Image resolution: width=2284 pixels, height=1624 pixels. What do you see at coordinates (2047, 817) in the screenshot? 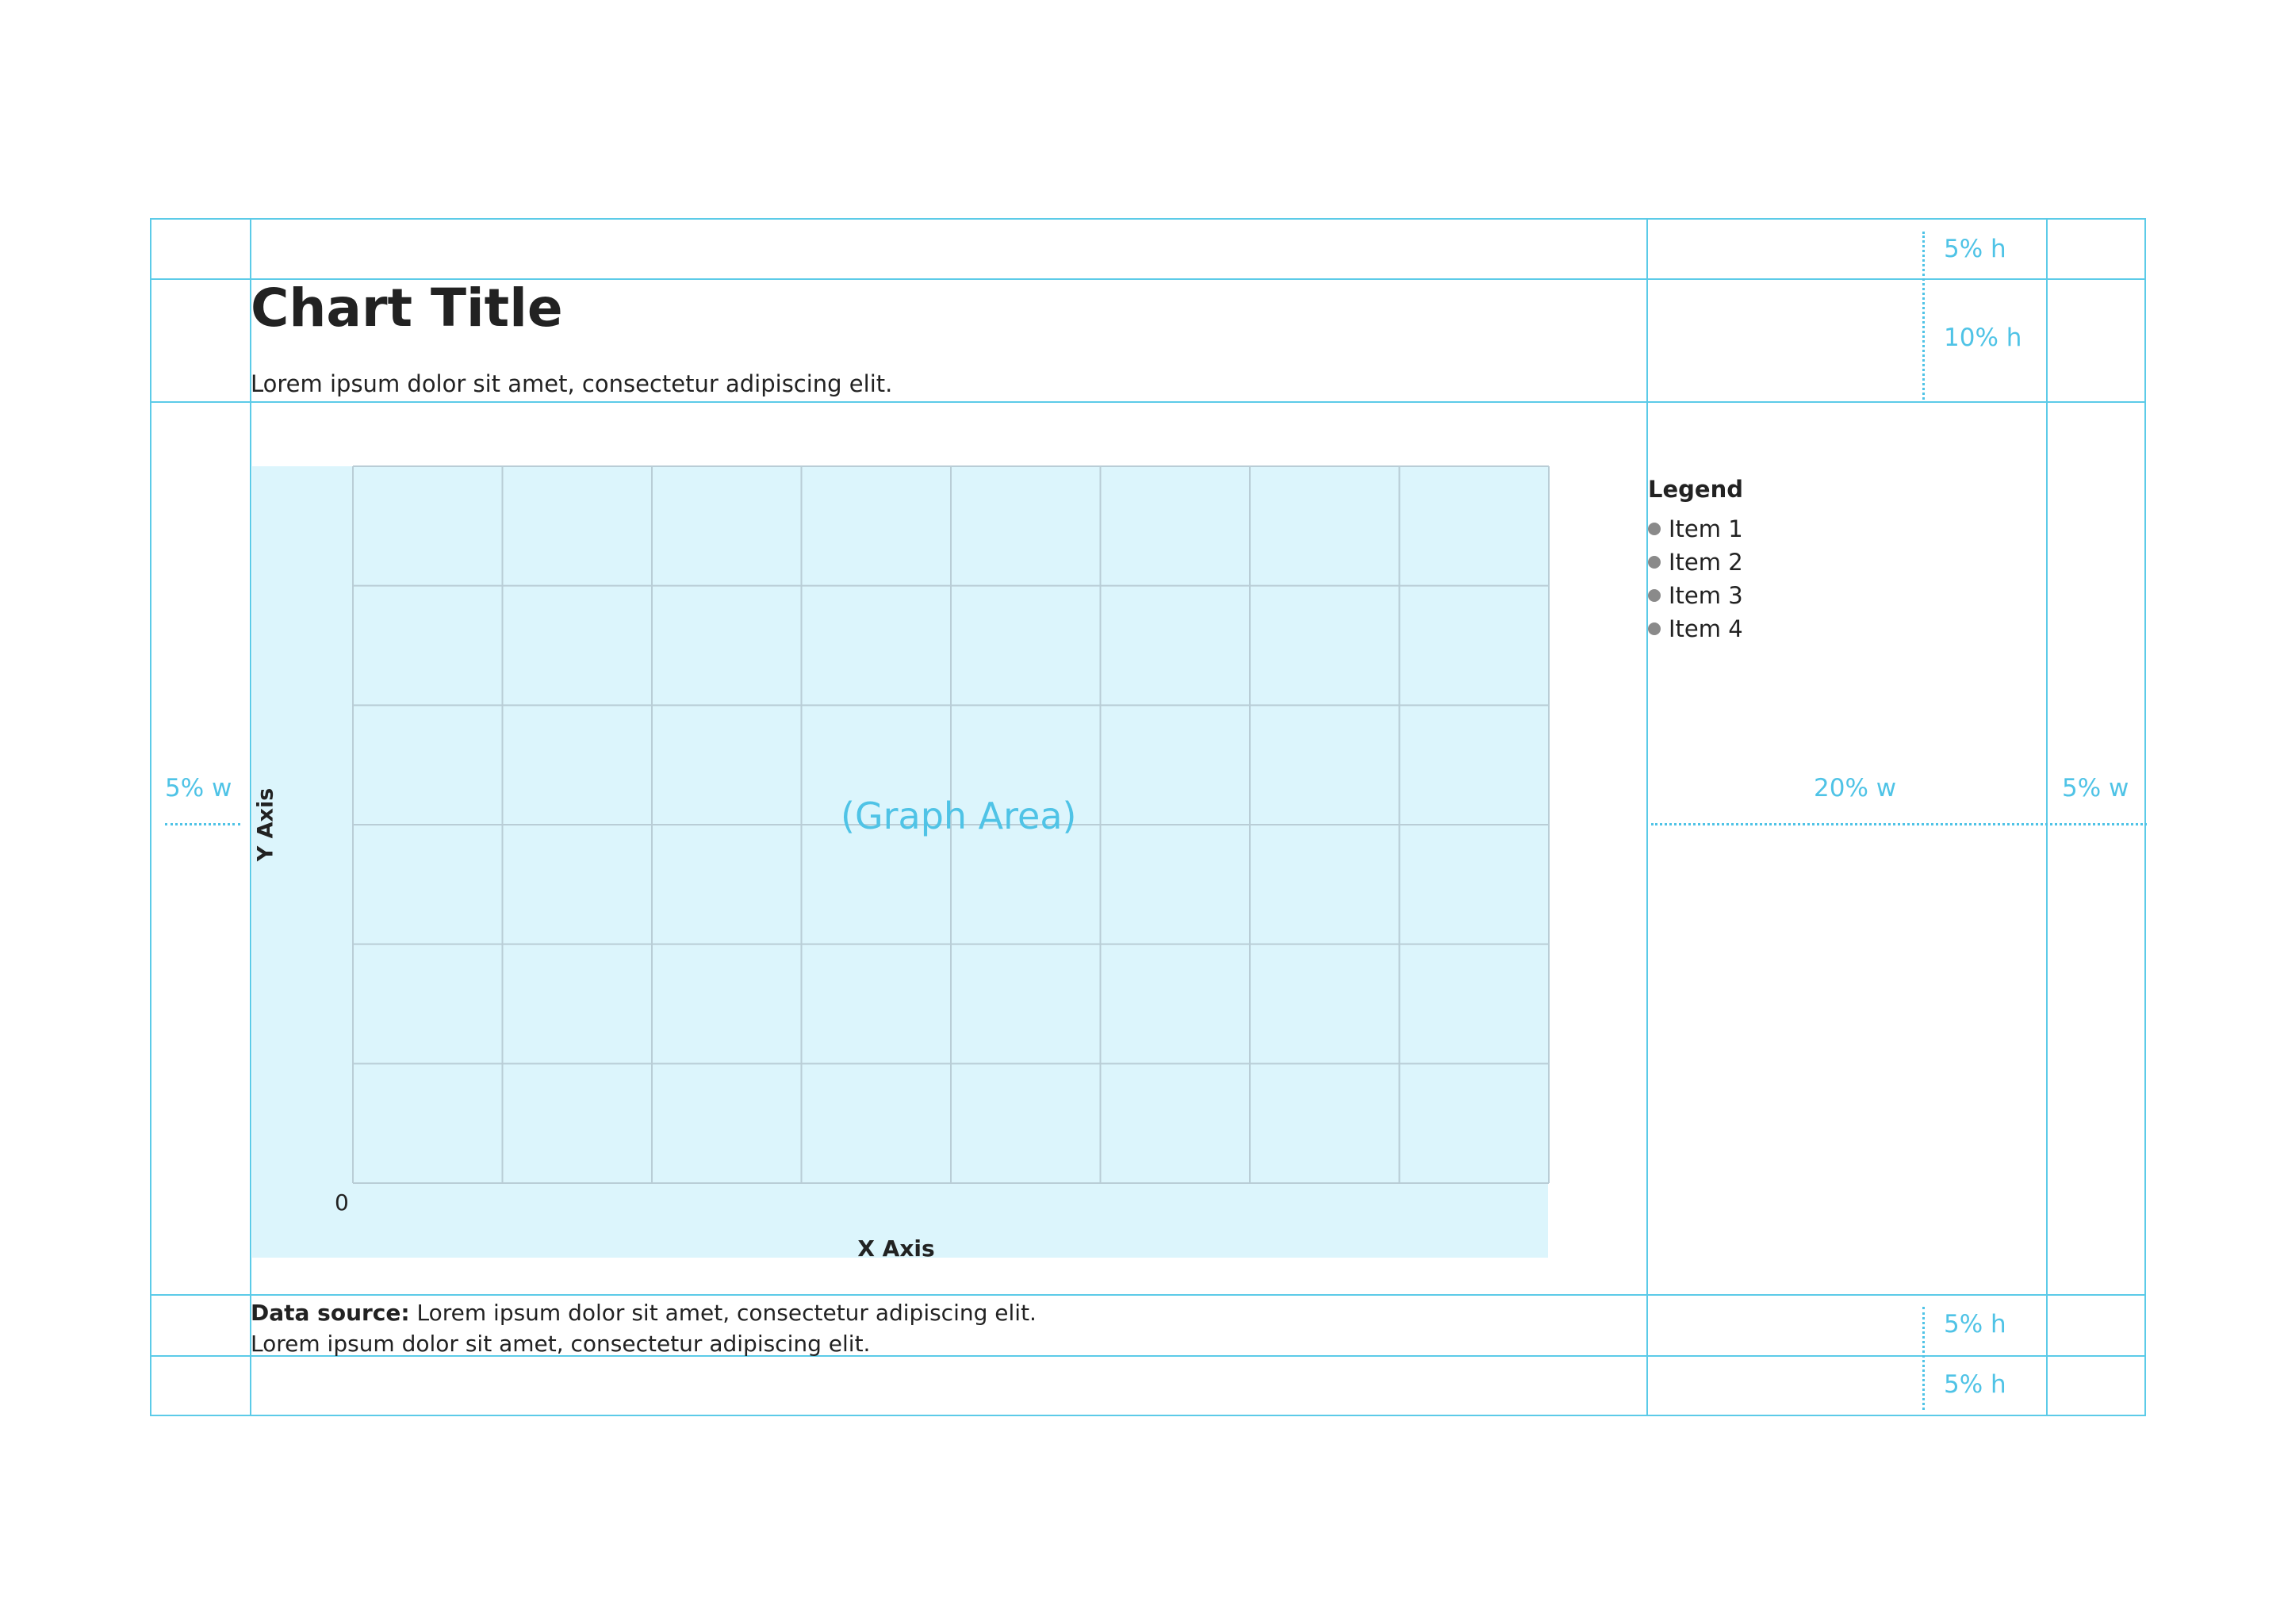
I see `guide-vertical-right-margin` at bounding box center [2047, 817].